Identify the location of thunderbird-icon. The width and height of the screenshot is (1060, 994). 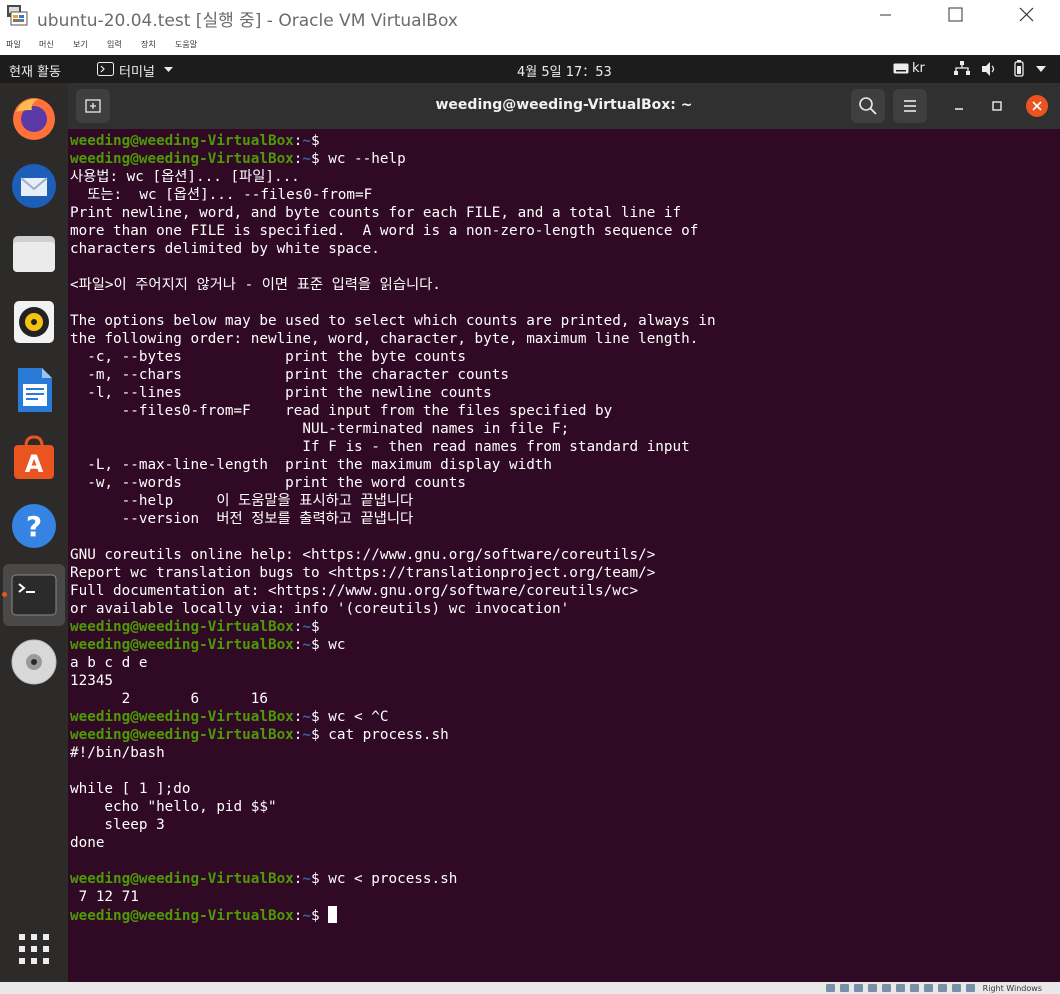
(34, 186).